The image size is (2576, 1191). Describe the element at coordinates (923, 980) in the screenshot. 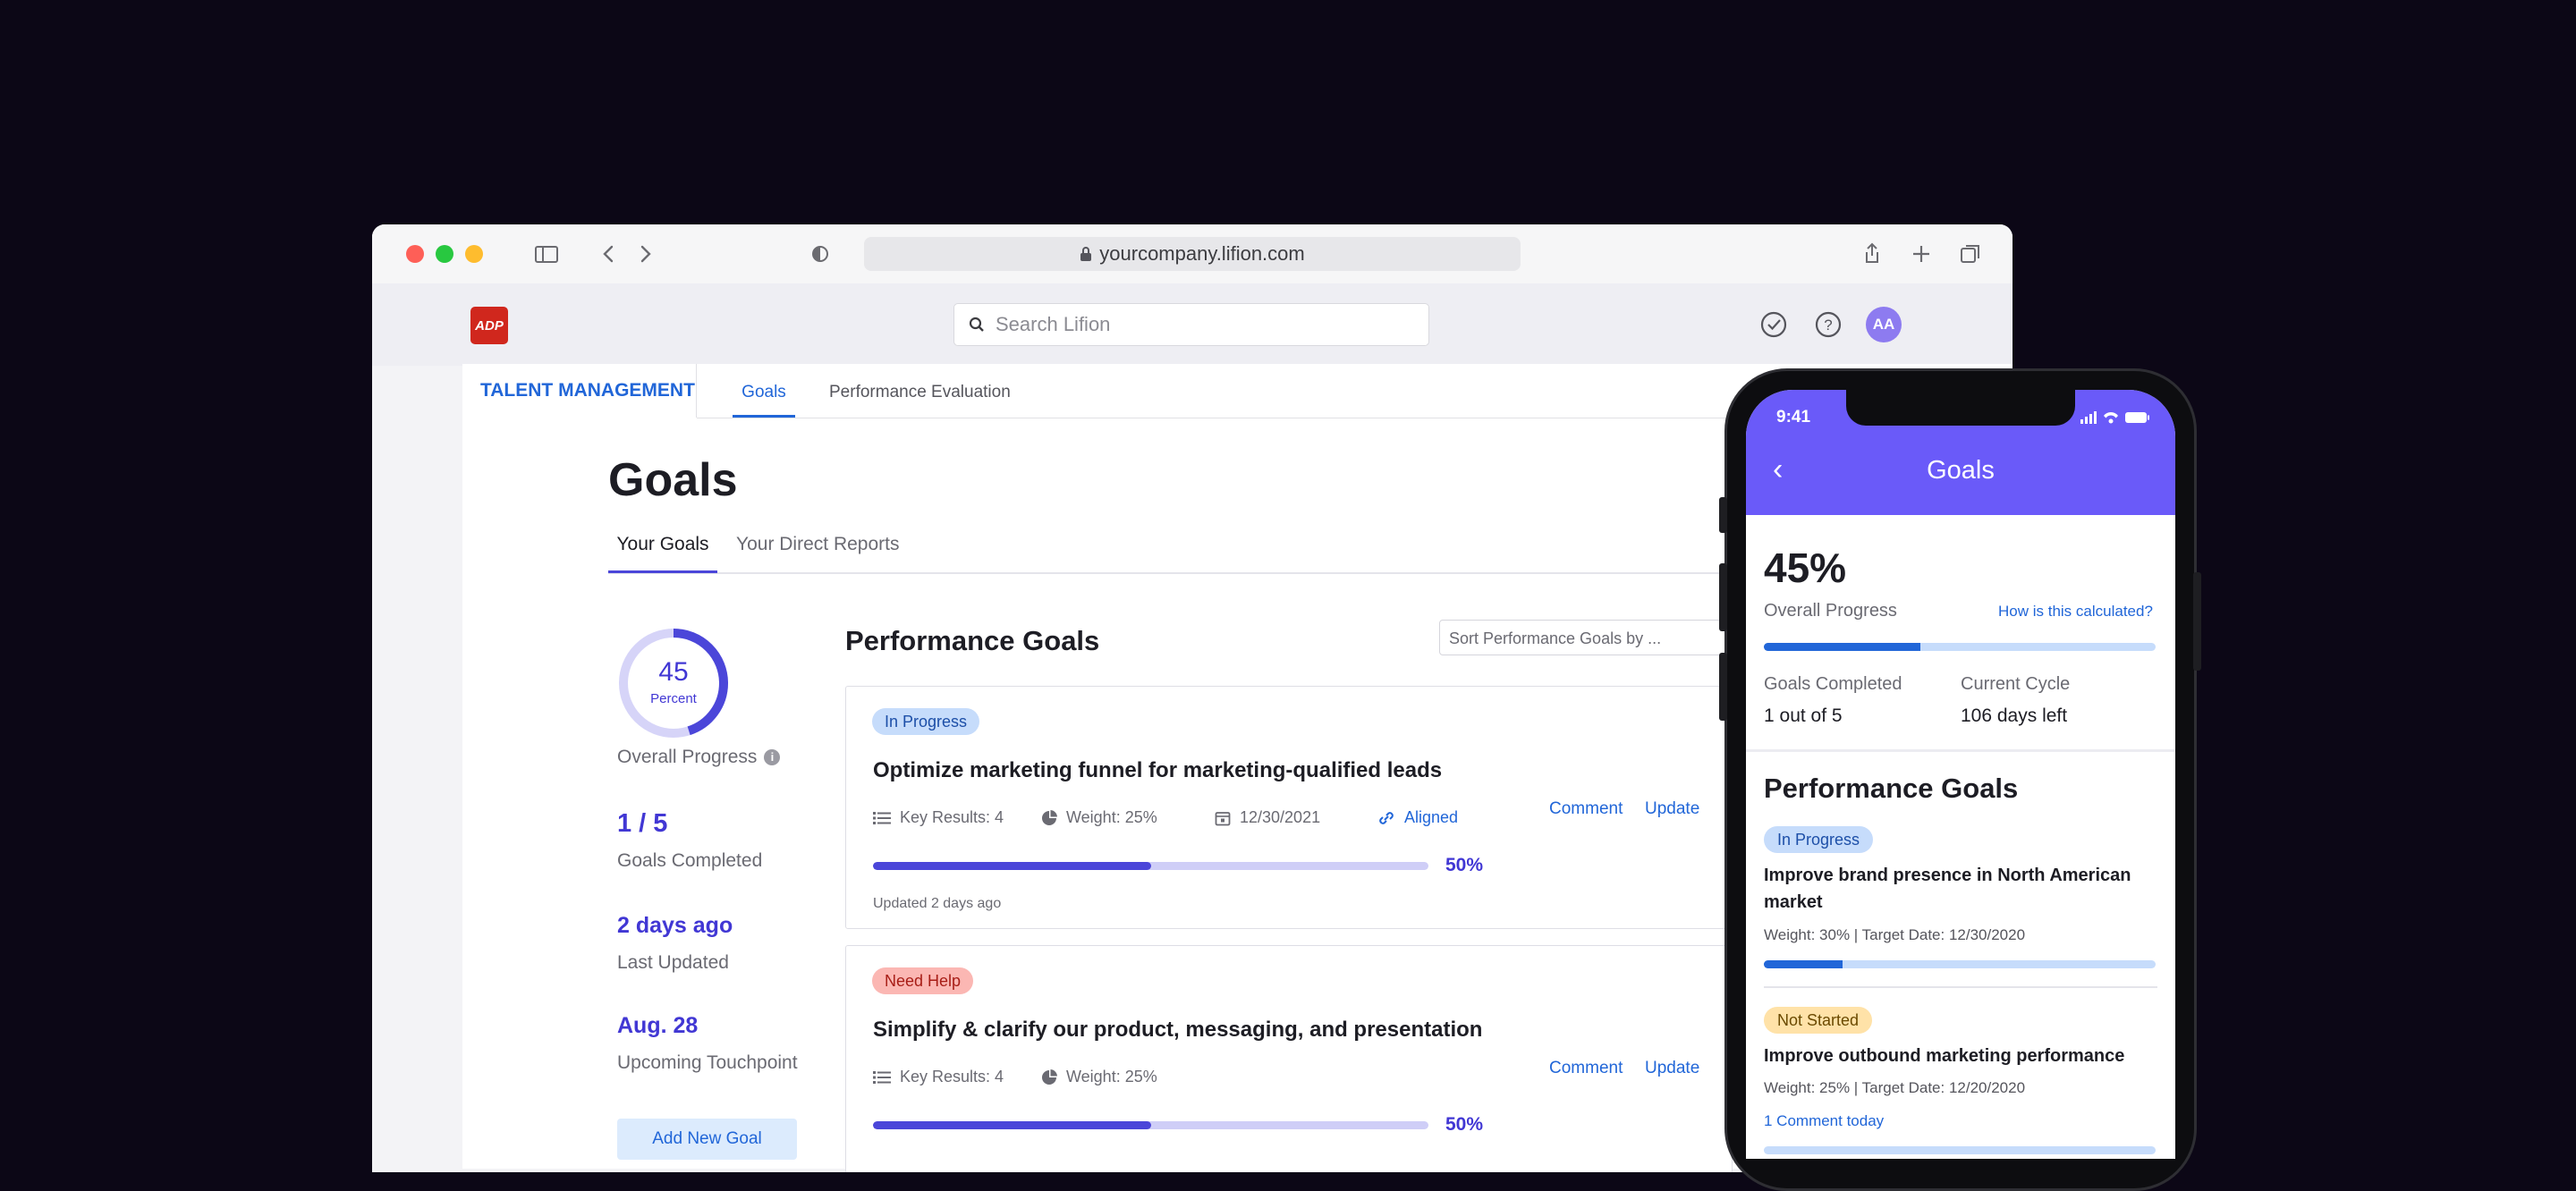

I see `status-badge: Need Help` at that location.